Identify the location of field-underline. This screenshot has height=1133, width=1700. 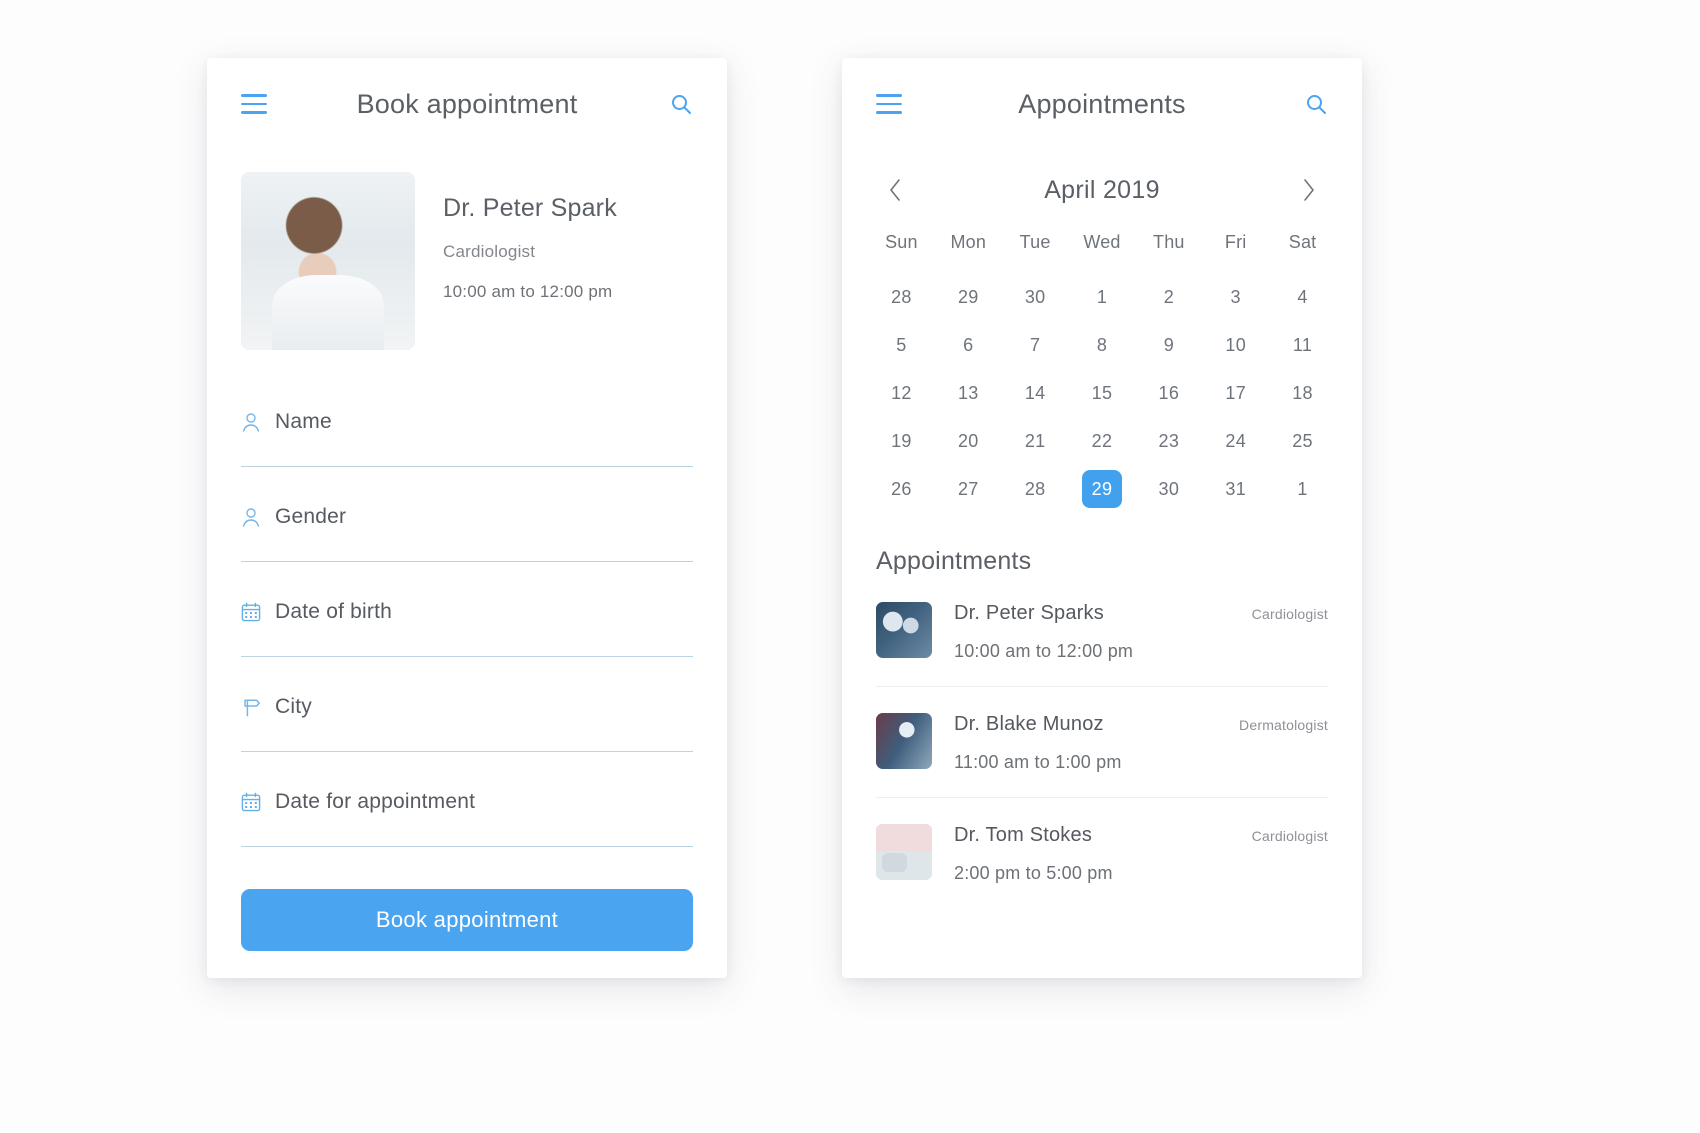
(467, 846).